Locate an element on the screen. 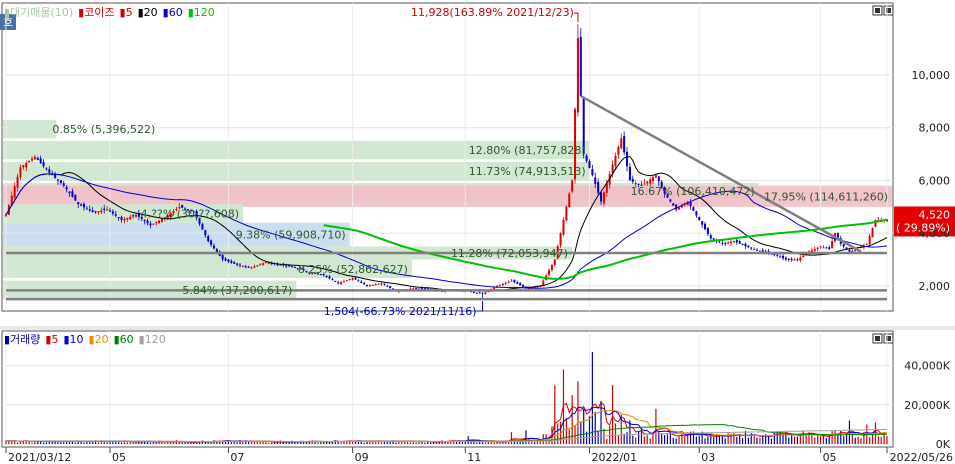 This screenshot has width=955, height=464. x-tick-label: 2022/01 is located at coordinates (614, 457).